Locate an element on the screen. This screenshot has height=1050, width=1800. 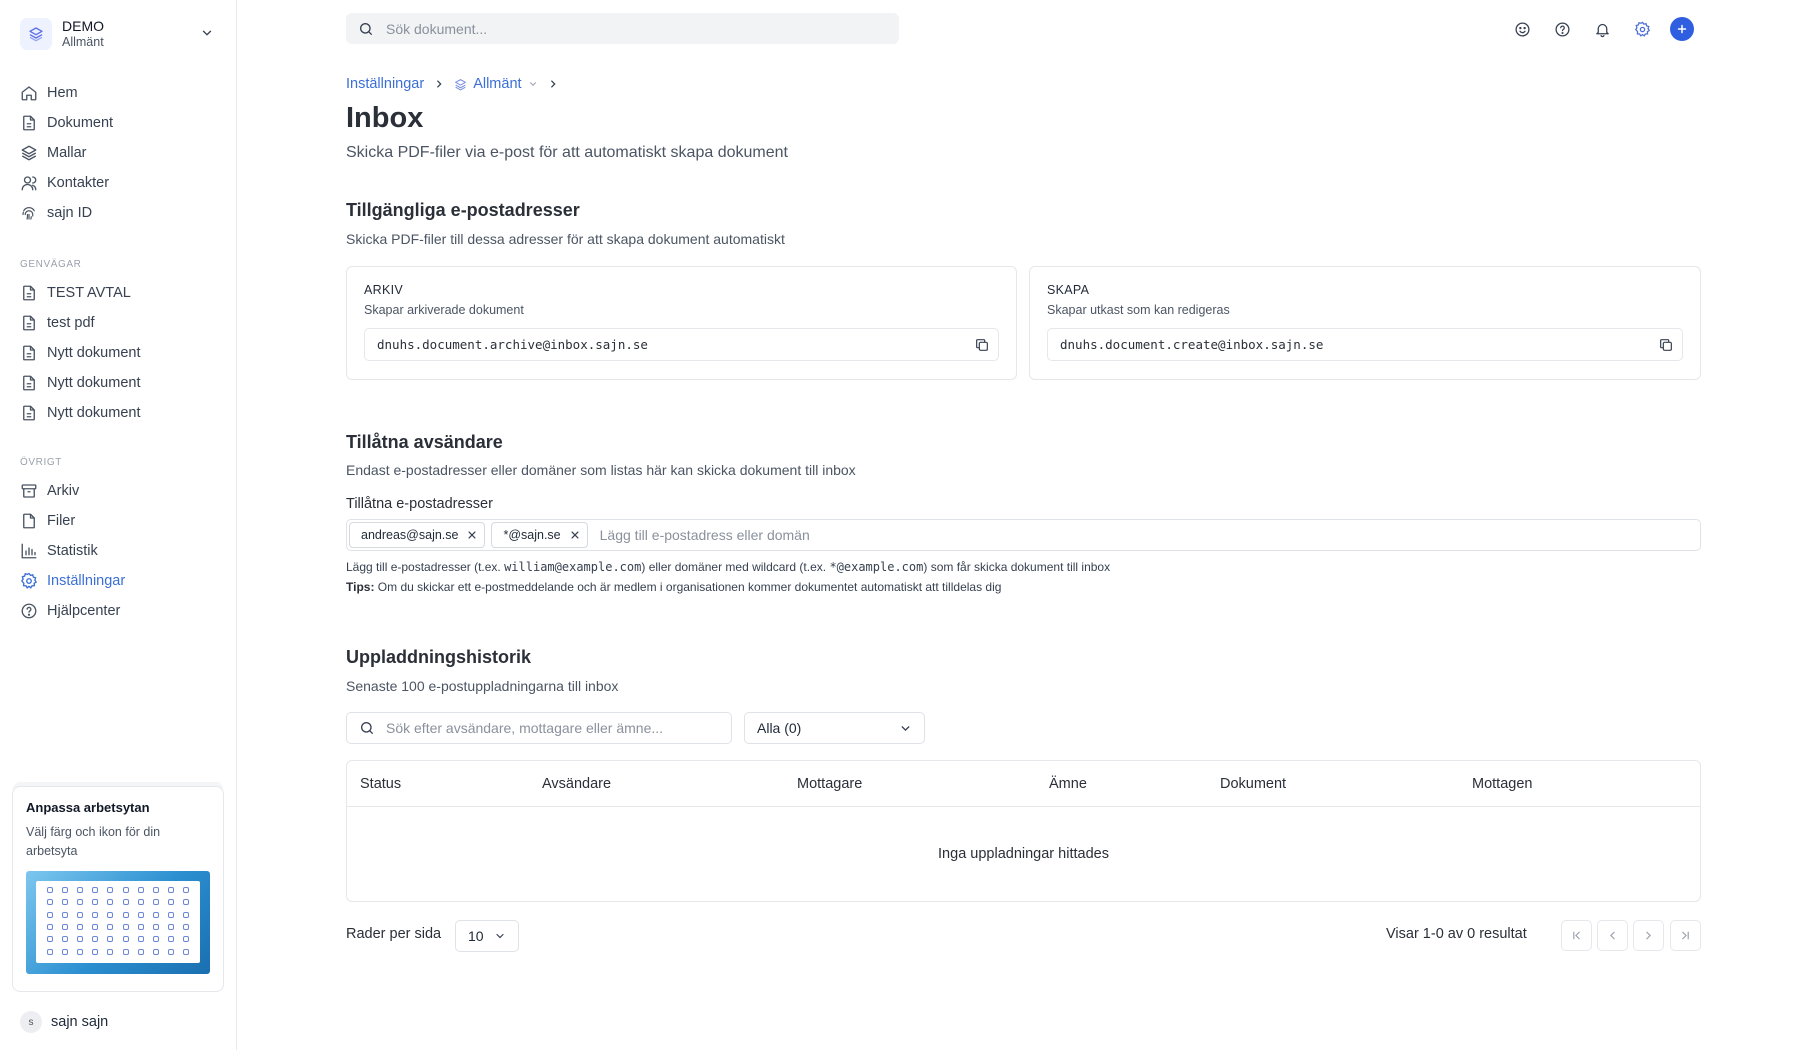
nav-item-statistics: Statistik is located at coordinates (120, 551).